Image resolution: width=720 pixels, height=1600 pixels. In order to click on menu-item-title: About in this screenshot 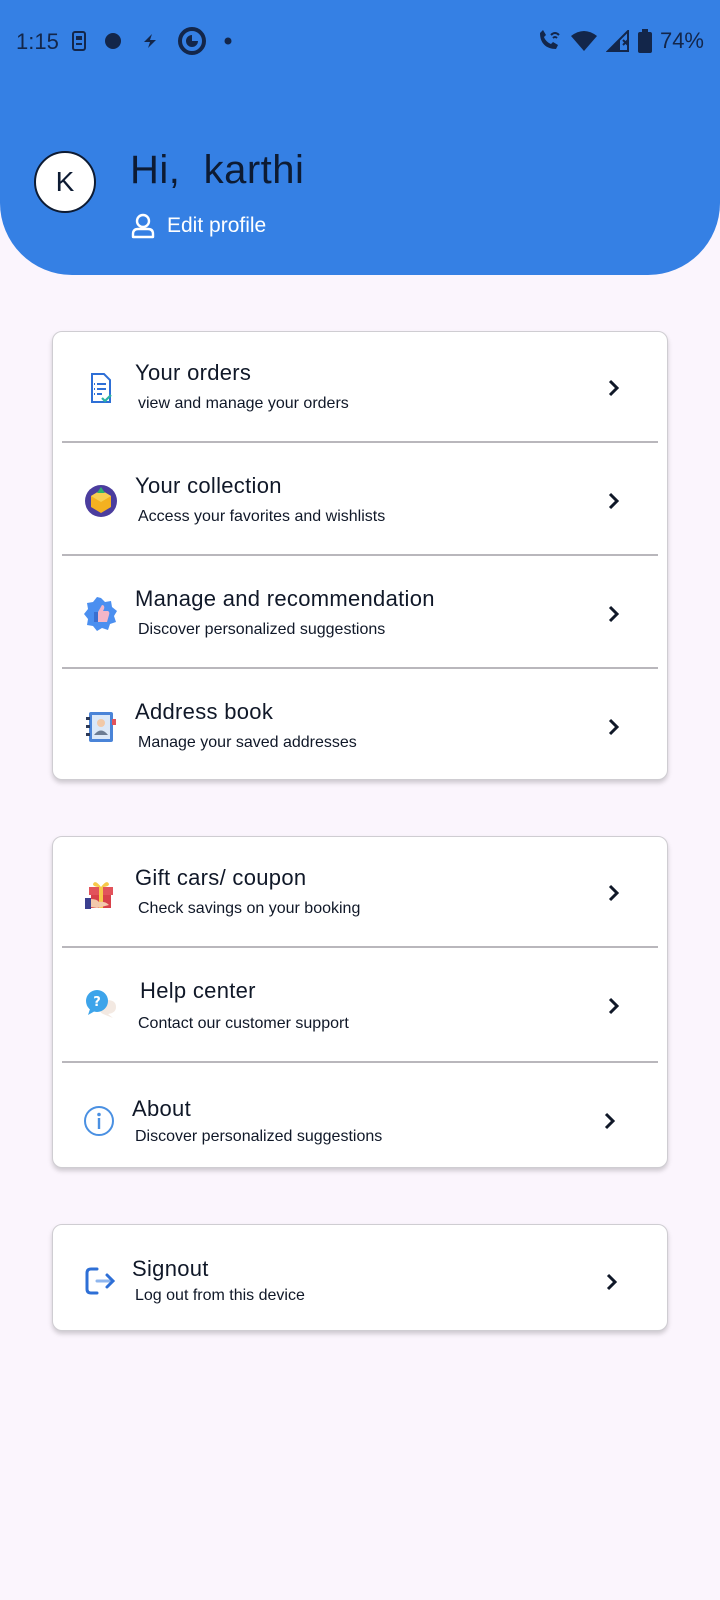, I will do `click(161, 1108)`.